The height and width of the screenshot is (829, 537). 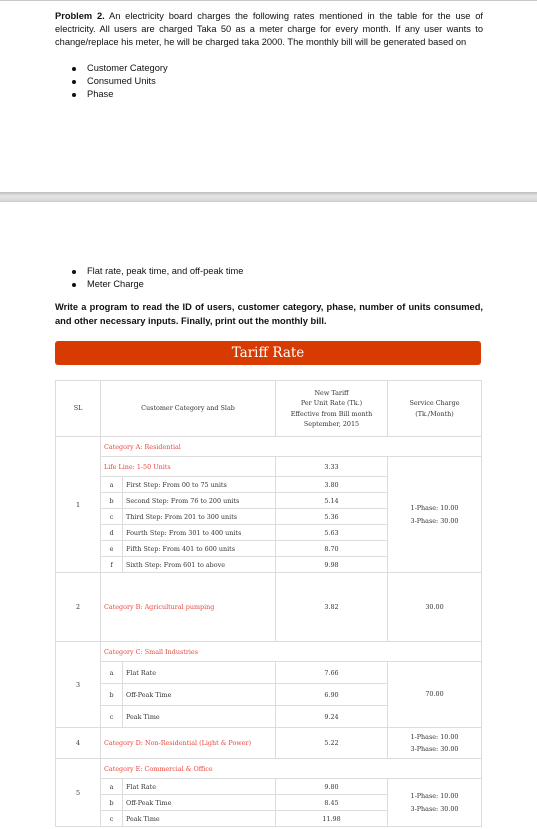 I want to click on header-category: Customer Category and Slab, so click(x=188, y=408).